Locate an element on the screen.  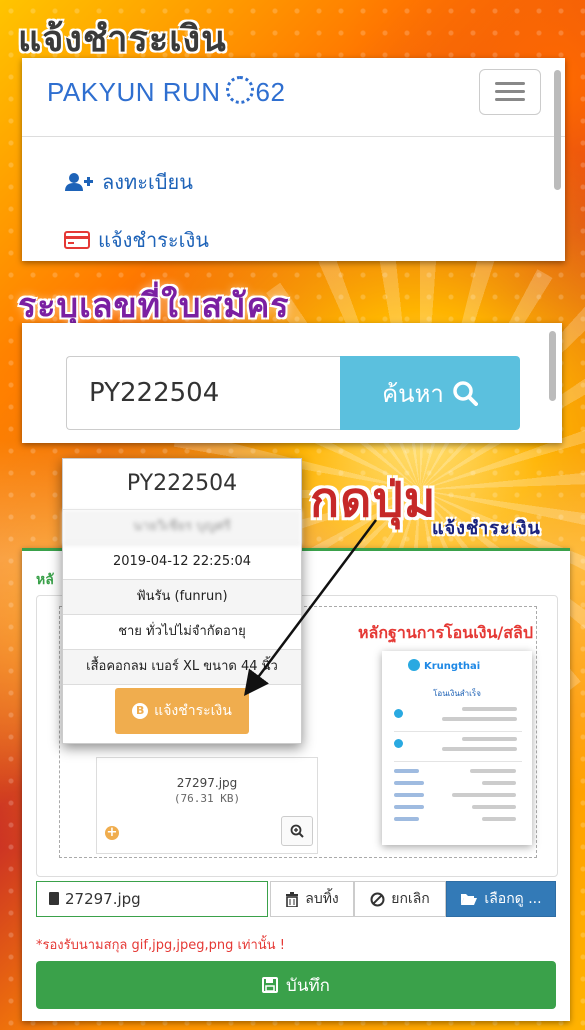
cancel-upload-label: ยกเลิก is located at coordinates (410, 899).